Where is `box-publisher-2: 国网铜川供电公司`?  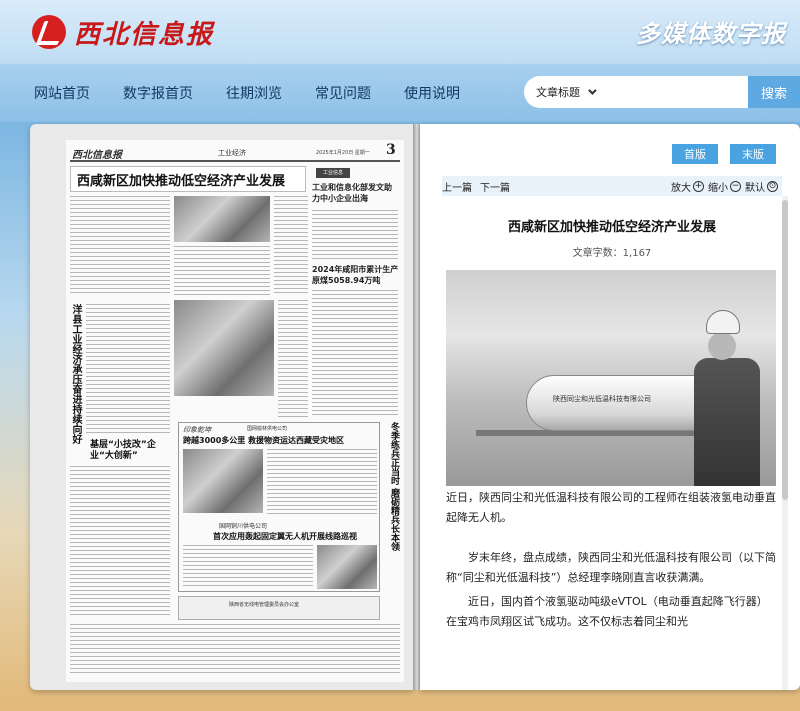 box-publisher-2: 国网铜川供电公司 is located at coordinates (243, 526).